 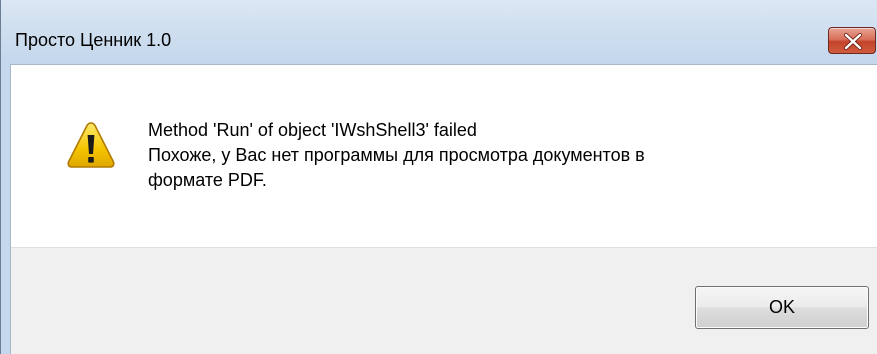 I want to click on message-line-hint-cont: формате PDF., so click(x=207, y=180).